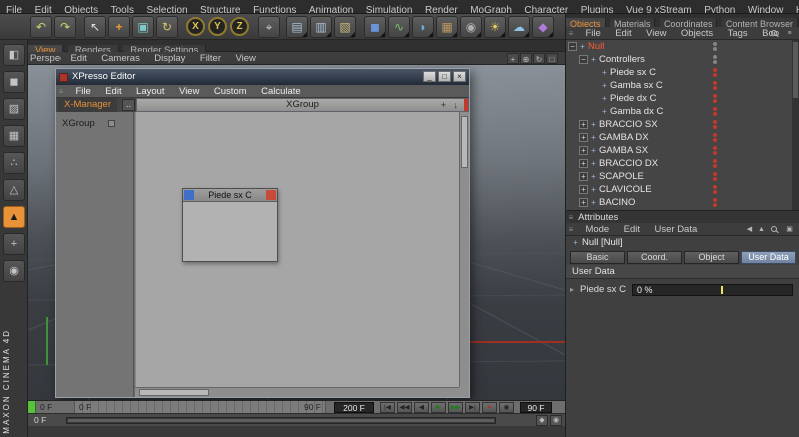  Describe the element at coordinates (774, 33) in the screenshot. I see `search-icon` at that location.